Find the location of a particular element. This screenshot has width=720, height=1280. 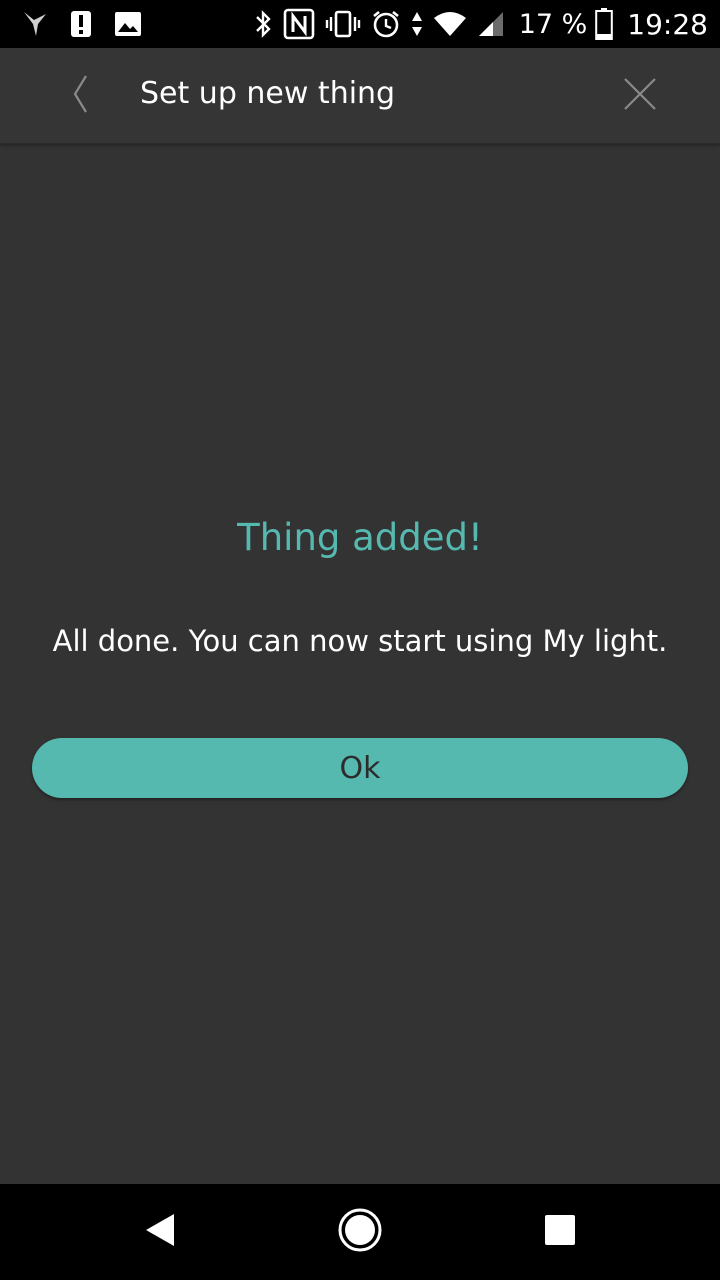

nav-back-button is located at coordinates (160, 1232).